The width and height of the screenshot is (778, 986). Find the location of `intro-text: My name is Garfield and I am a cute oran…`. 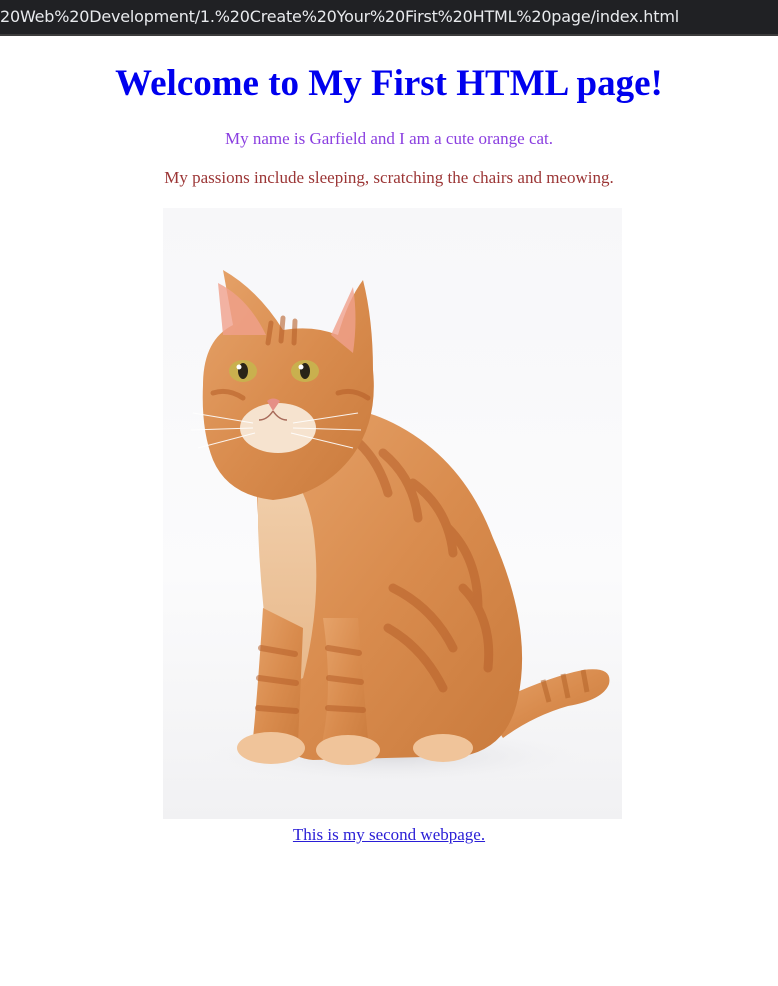

intro-text: My name is Garfield and I am a cute oran… is located at coordinates (389, 138).